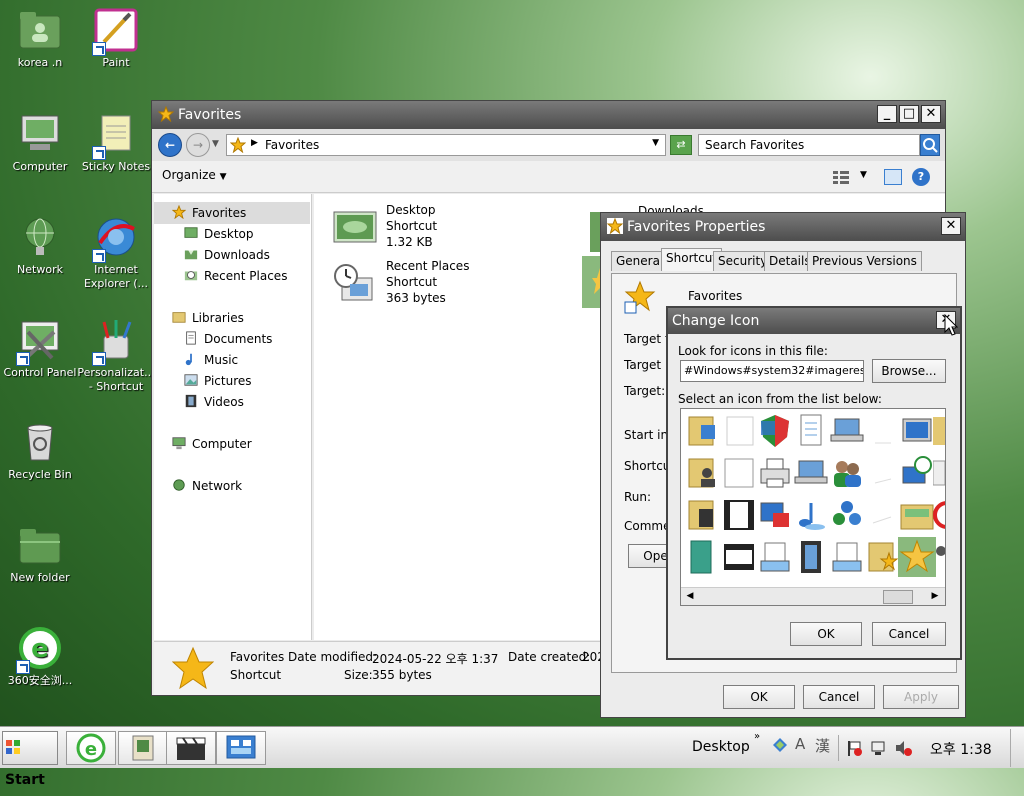 The height and width of the screenshot is (796, 1024). What do you see at coordinates (775, 431) in the screenshot?
I see `security-shield-icon` at bounding box center [775, 431].